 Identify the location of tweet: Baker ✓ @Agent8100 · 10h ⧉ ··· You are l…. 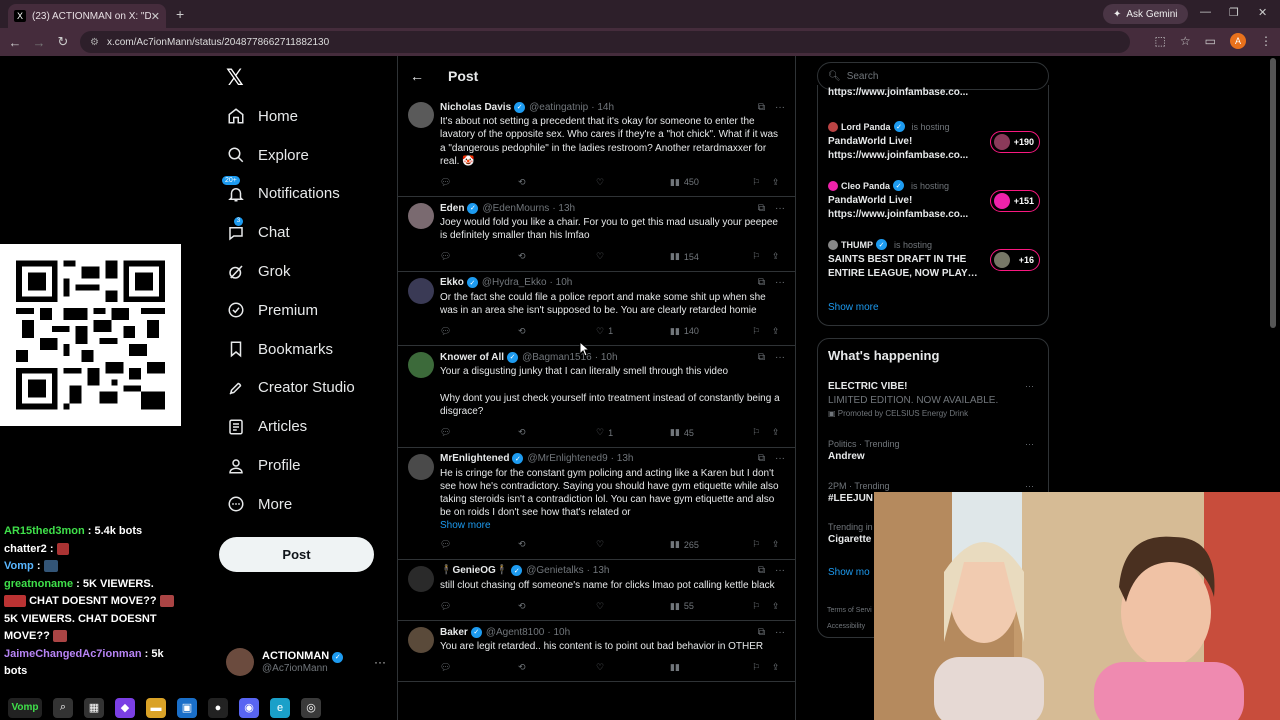
(596, 652).